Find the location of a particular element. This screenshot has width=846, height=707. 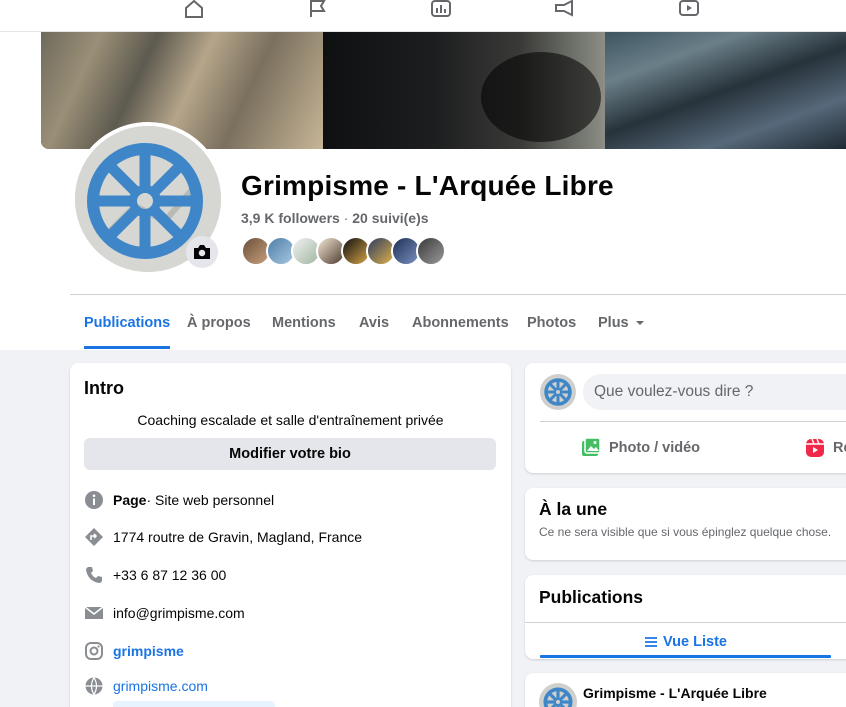

photo-icon is located at coordinates (591, 448).